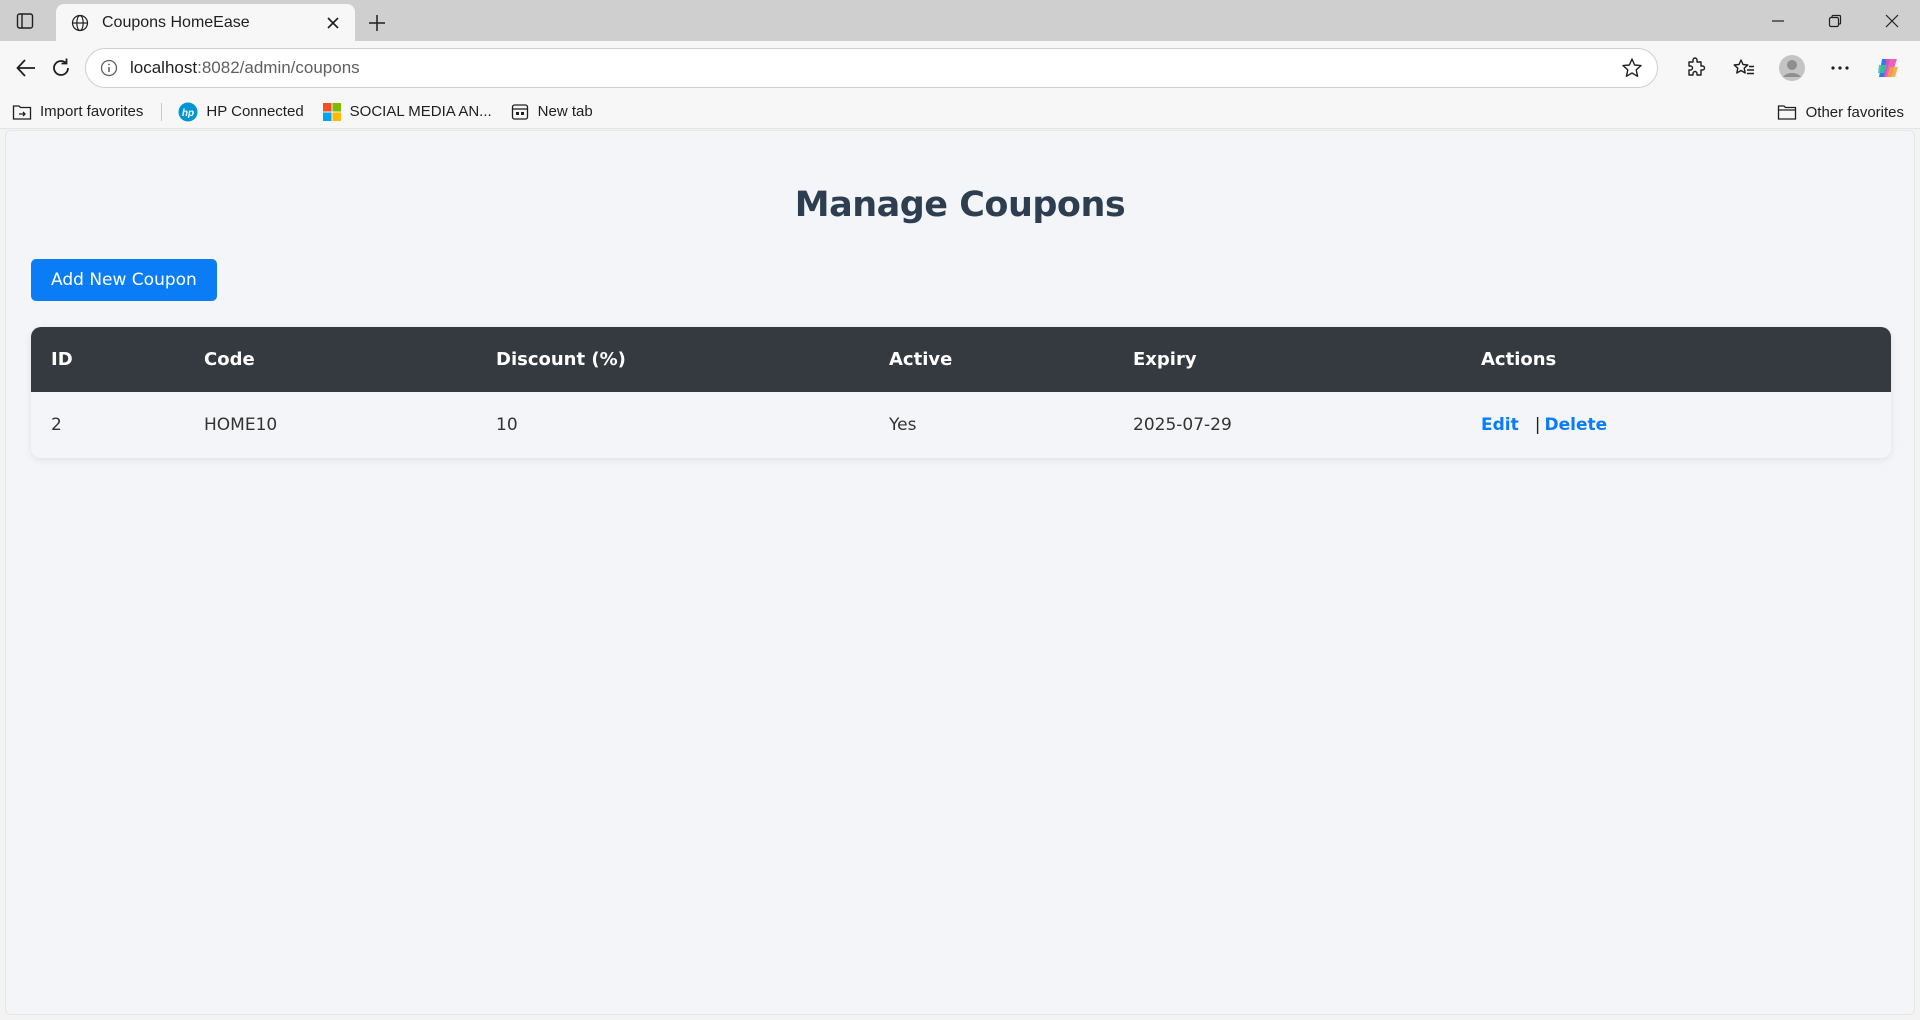 Image resolution: width=1920 pixels, height=1020 pixels. I want to click on url-text: localhost:8082/admin/coupons, so click(873, 68).